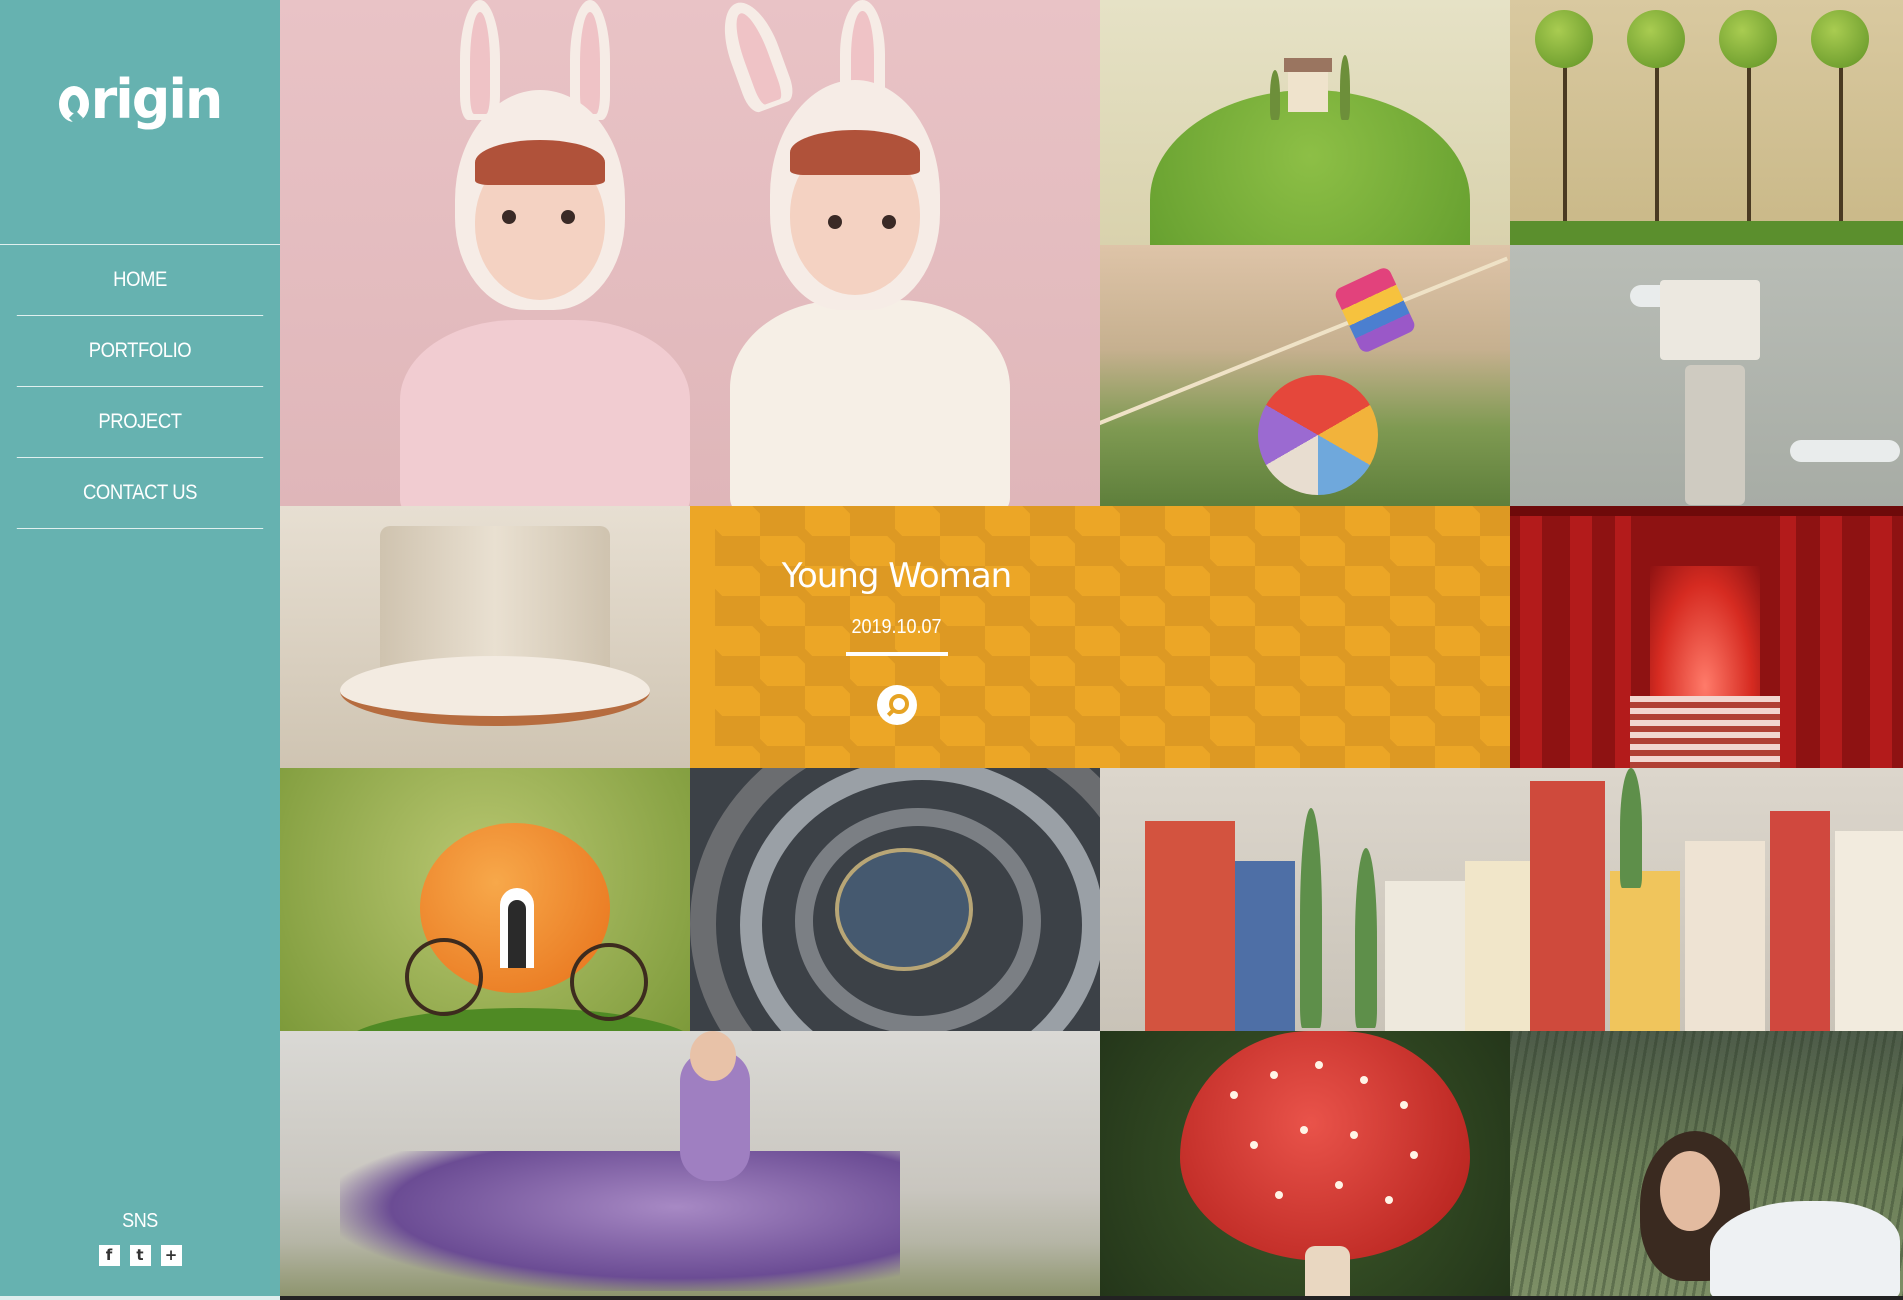 The height and width of the screenshot is (1300, 1903). What do you see at coordinates (896, 576) in the screenshot?
I see `featured-title: Young Woman` at bounding box center [896, 576].